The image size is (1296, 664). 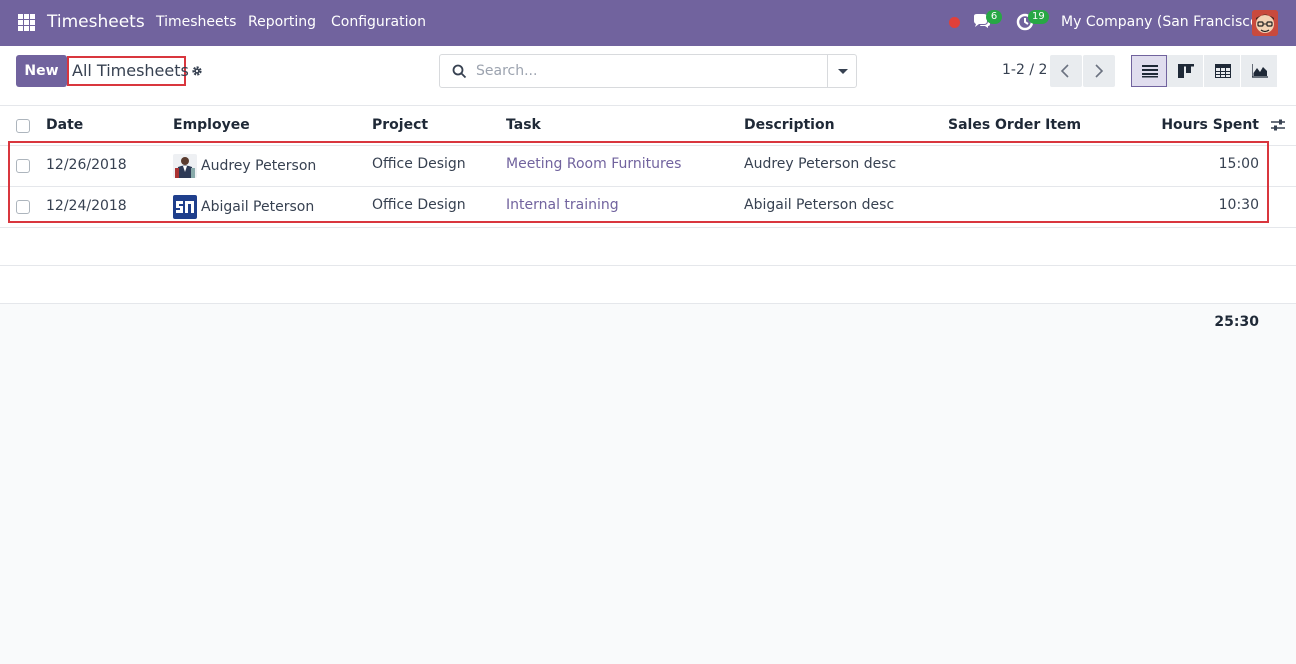 I want to click on search-icon, so click(x=459, y=71).